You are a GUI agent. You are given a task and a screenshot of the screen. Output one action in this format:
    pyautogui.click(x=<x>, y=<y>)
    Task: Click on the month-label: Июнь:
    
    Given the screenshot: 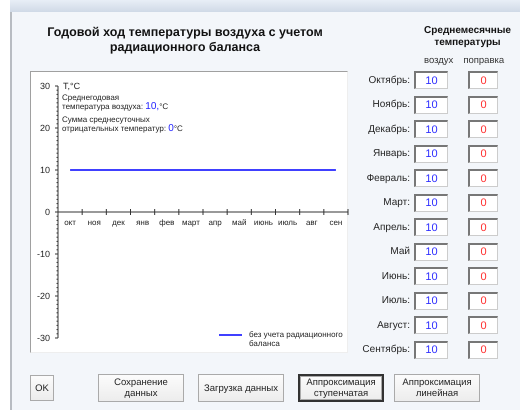 What is the action you would take?
    pyautogui.click(x=395, y=276)
    